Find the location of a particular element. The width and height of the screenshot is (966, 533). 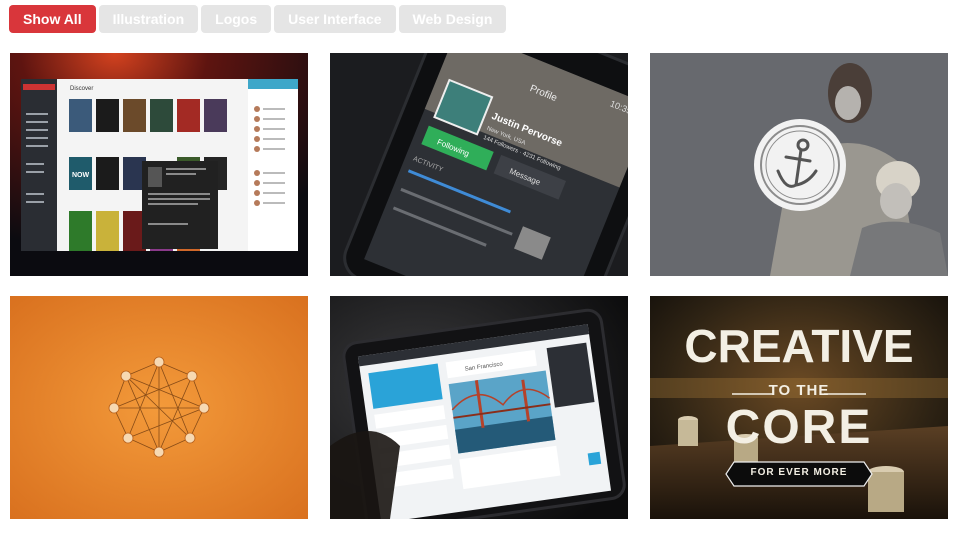

creative-title-line2: TO THE is located at coordinates (799, 390).